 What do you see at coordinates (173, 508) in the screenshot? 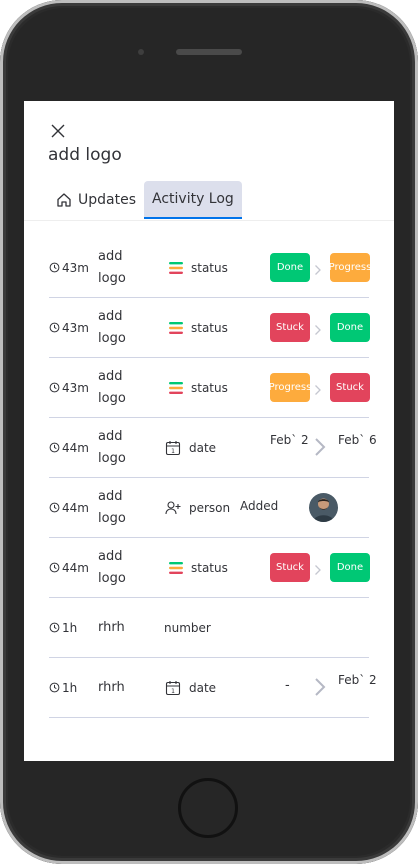
I see `person-add-icon` at bounding box center [173, 508].